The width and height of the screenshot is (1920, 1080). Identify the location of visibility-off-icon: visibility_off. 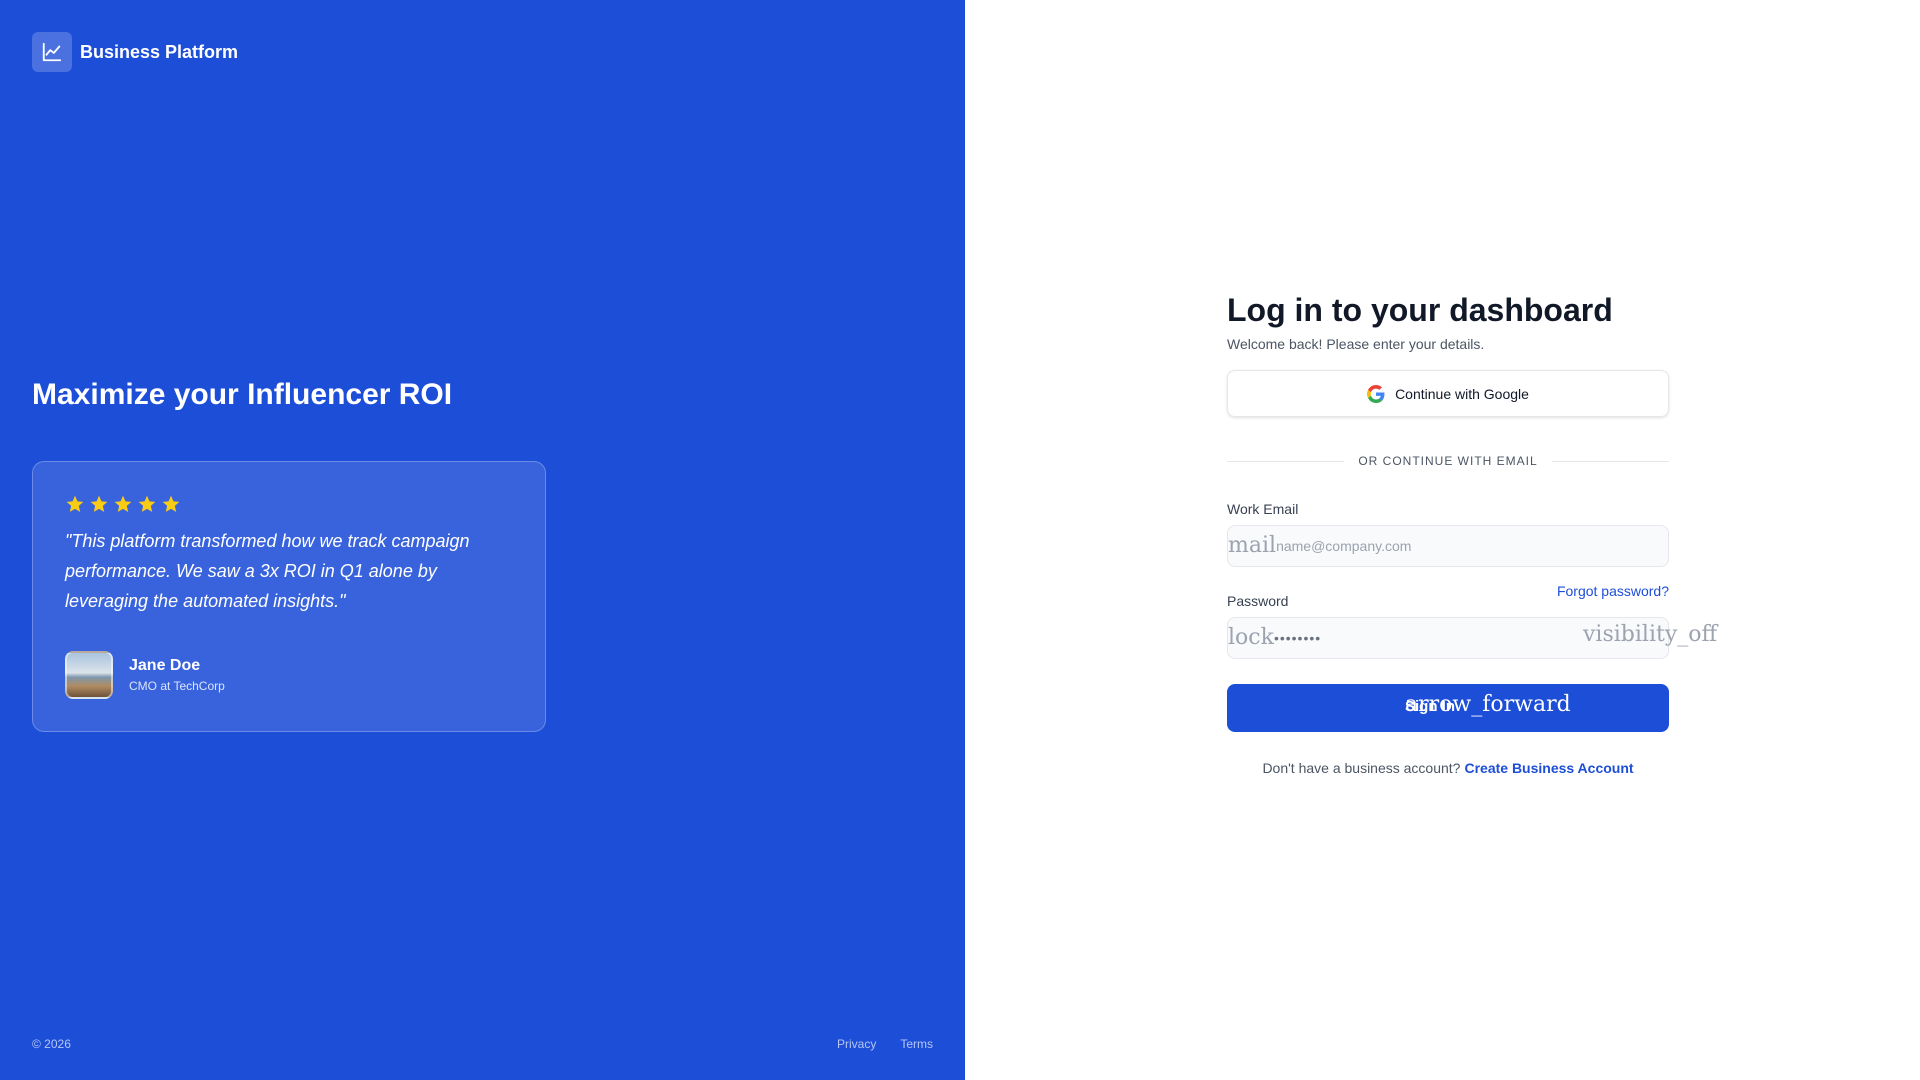
(1650, 635).